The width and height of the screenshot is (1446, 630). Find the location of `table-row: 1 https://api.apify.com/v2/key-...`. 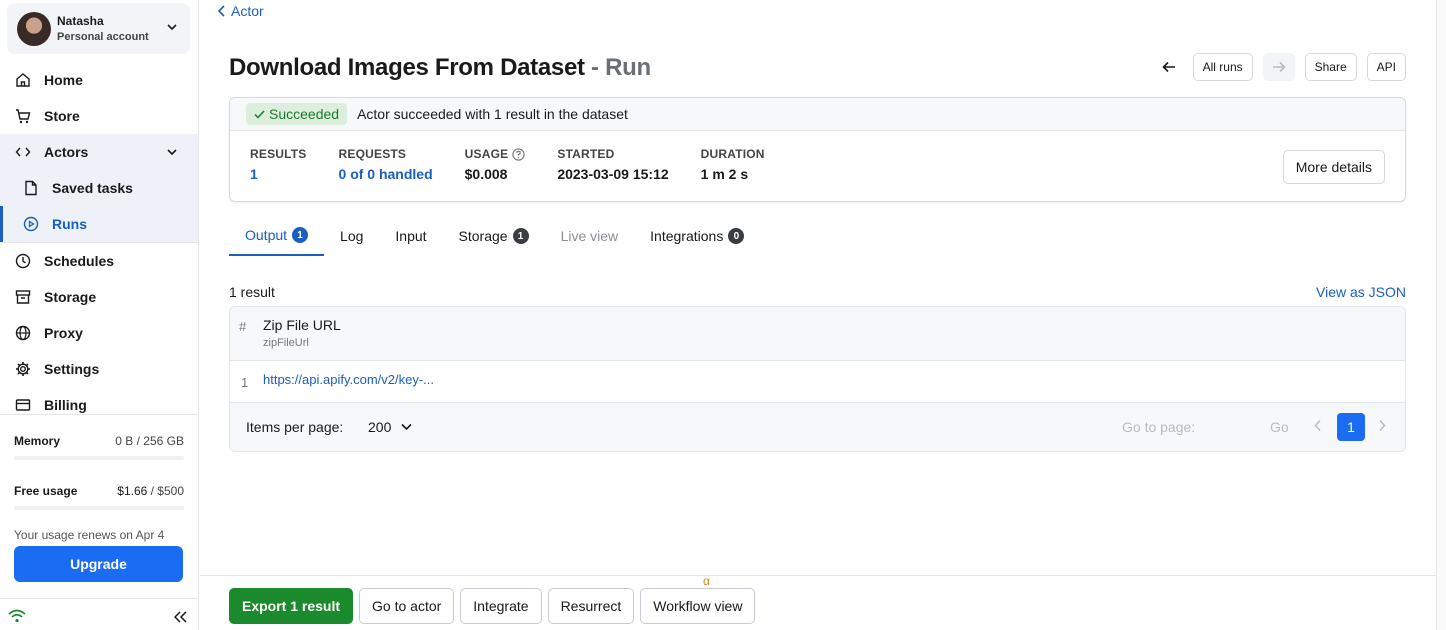

table-row: 1 https://api.apify.com/v2/key-... is located at coordinates (817, 382).